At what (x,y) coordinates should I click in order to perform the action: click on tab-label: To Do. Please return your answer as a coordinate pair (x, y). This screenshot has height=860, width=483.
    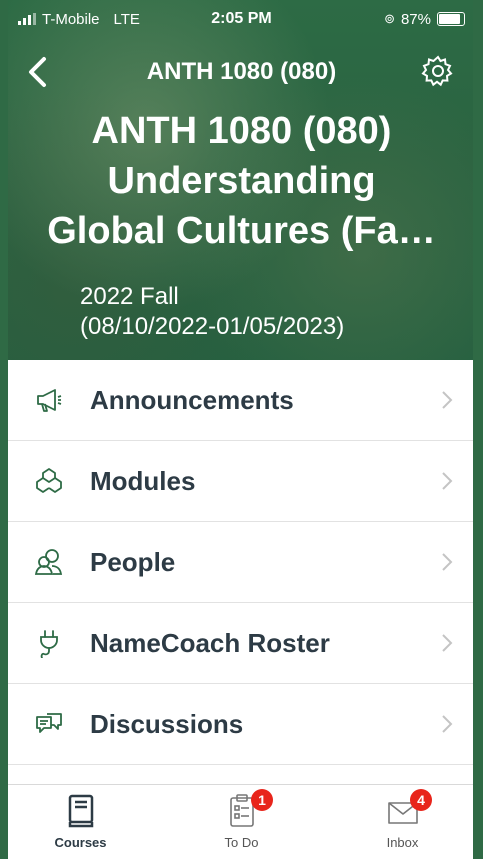
    Looking at the image, I should click on (241, 842).